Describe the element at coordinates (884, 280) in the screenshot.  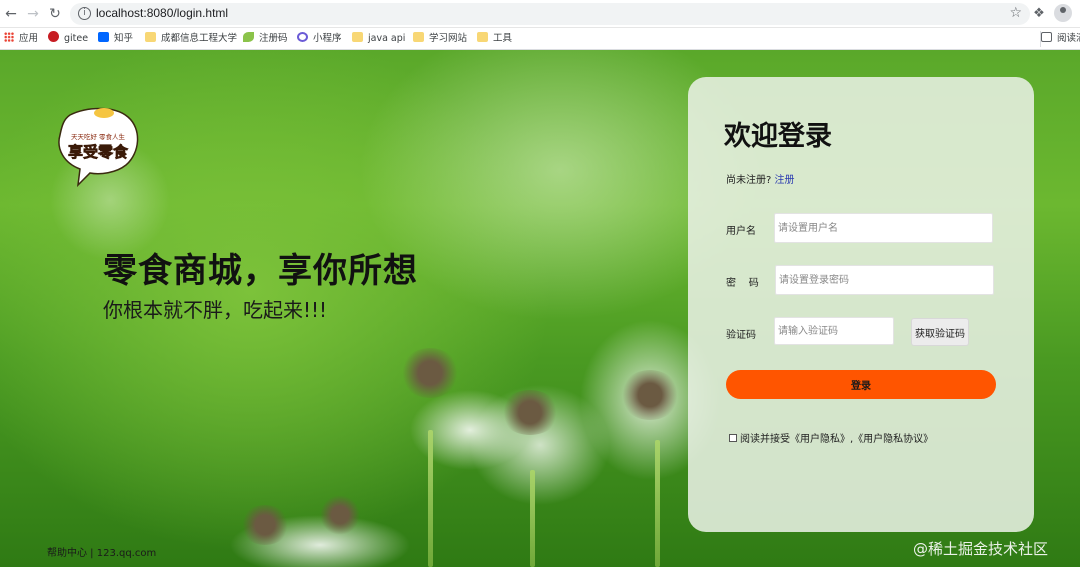
I see `password-input` at that location.